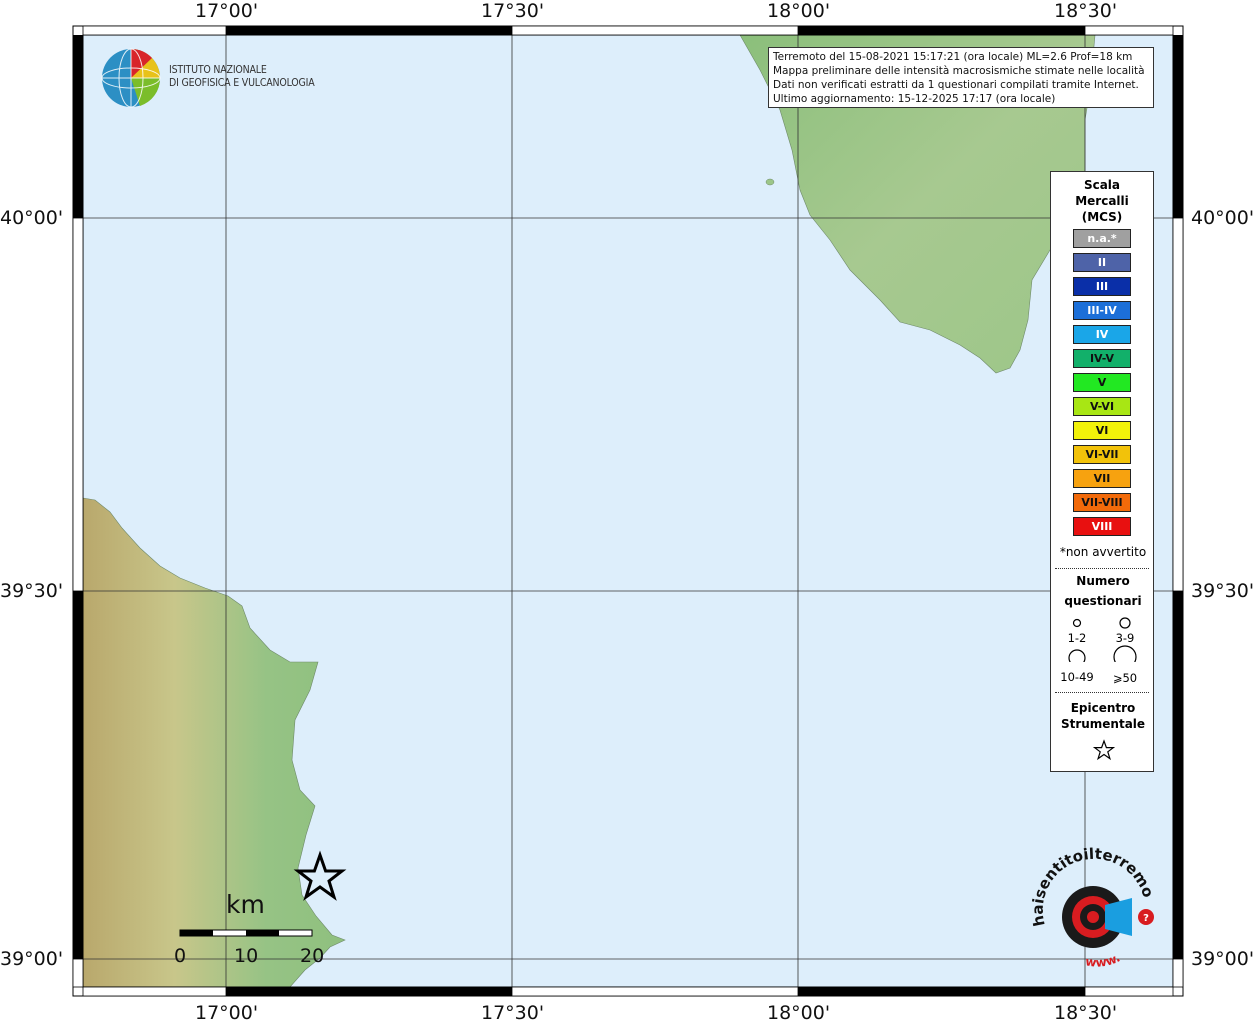  Describe the element at coordinates (1102, 238) in the screenshot. I see `intensity-swatch: n.a.*` at that location.